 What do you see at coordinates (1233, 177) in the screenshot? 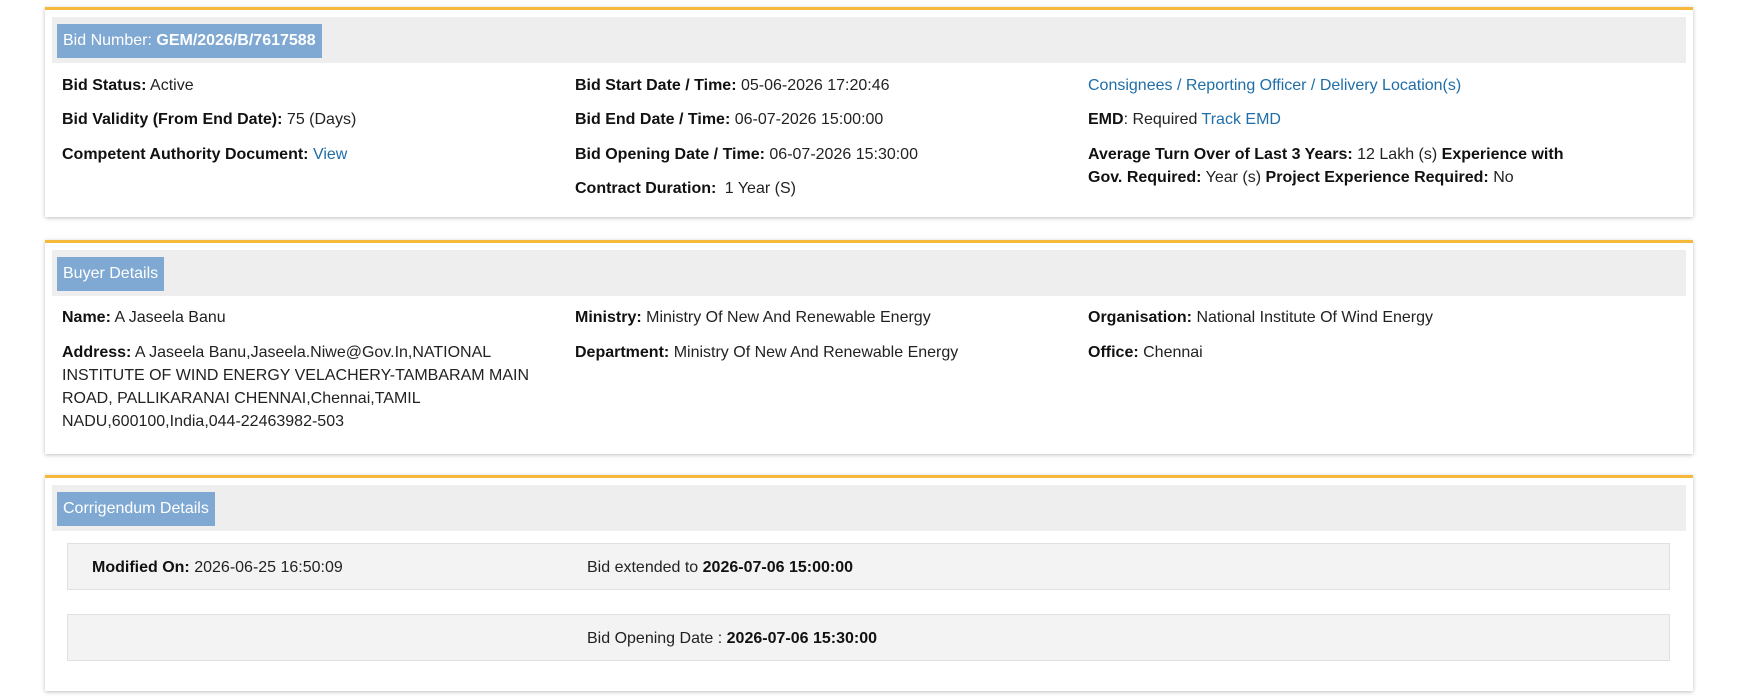
I see `experience-value: Year (s)` at bounding box center [1233, 177].